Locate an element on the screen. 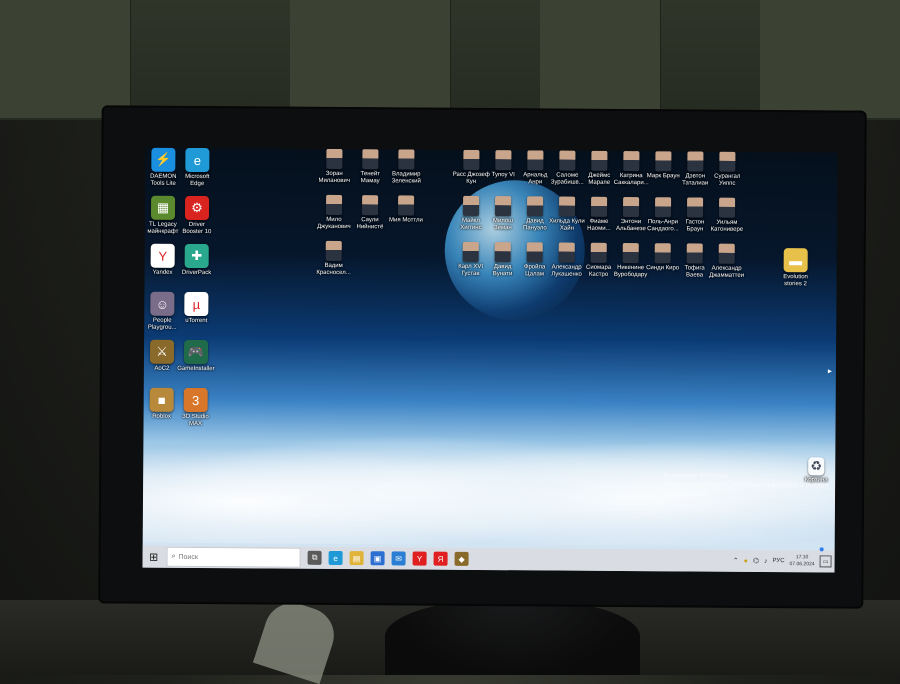 Image resolution: width=900 pixels, height=684 pixels. system-tray: ⌃ ● ⌬ ♪ РУС 17:10 07.06.2024 ▭ is located at coordinates (784, 561).